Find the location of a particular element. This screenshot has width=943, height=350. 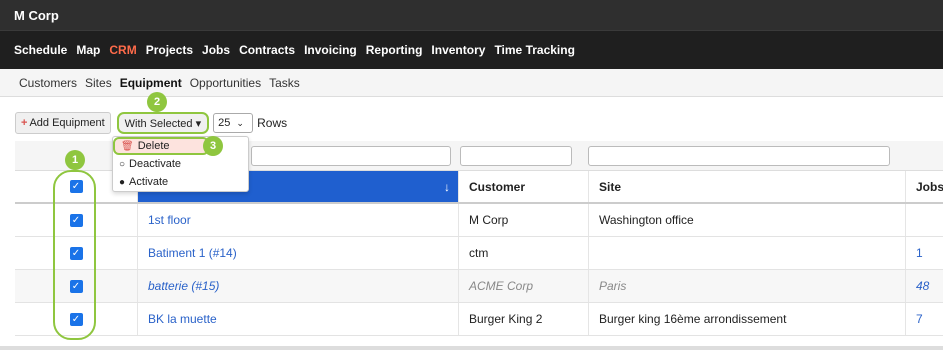

plus-icon: + is located at coordinates (24, 123).